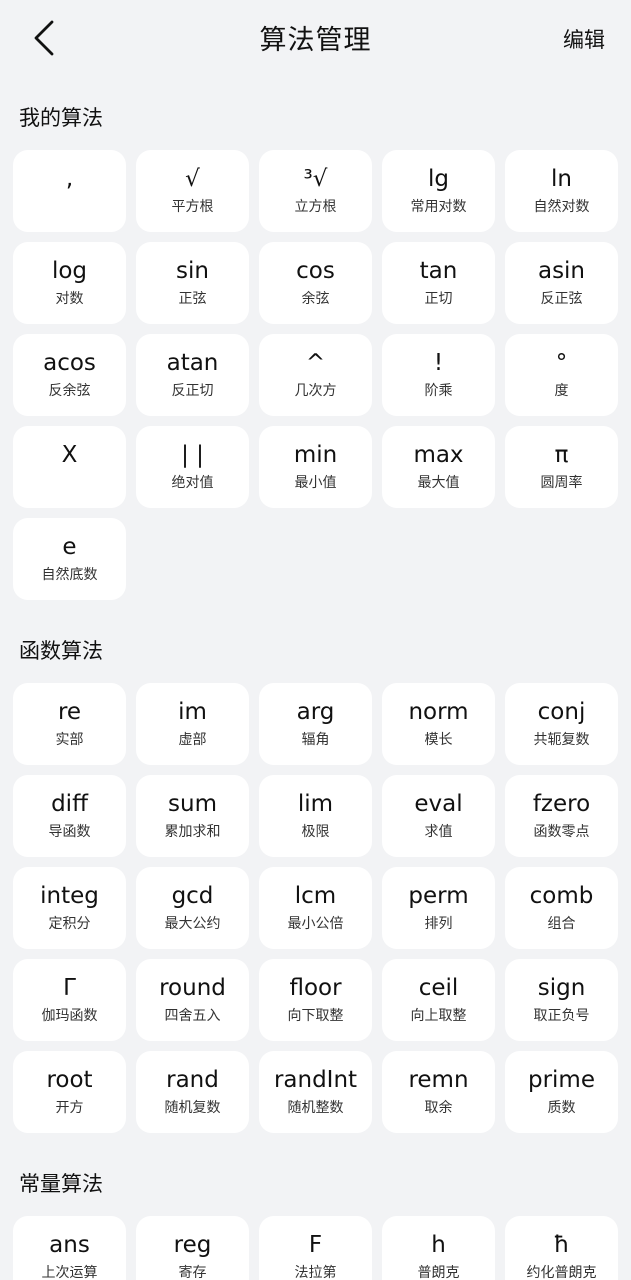 This screenshot has height=1280, width=631. Describe the element at coordinates (192, 1272) in the screenshot. I see `algorithm-description: 寄存` at that location.